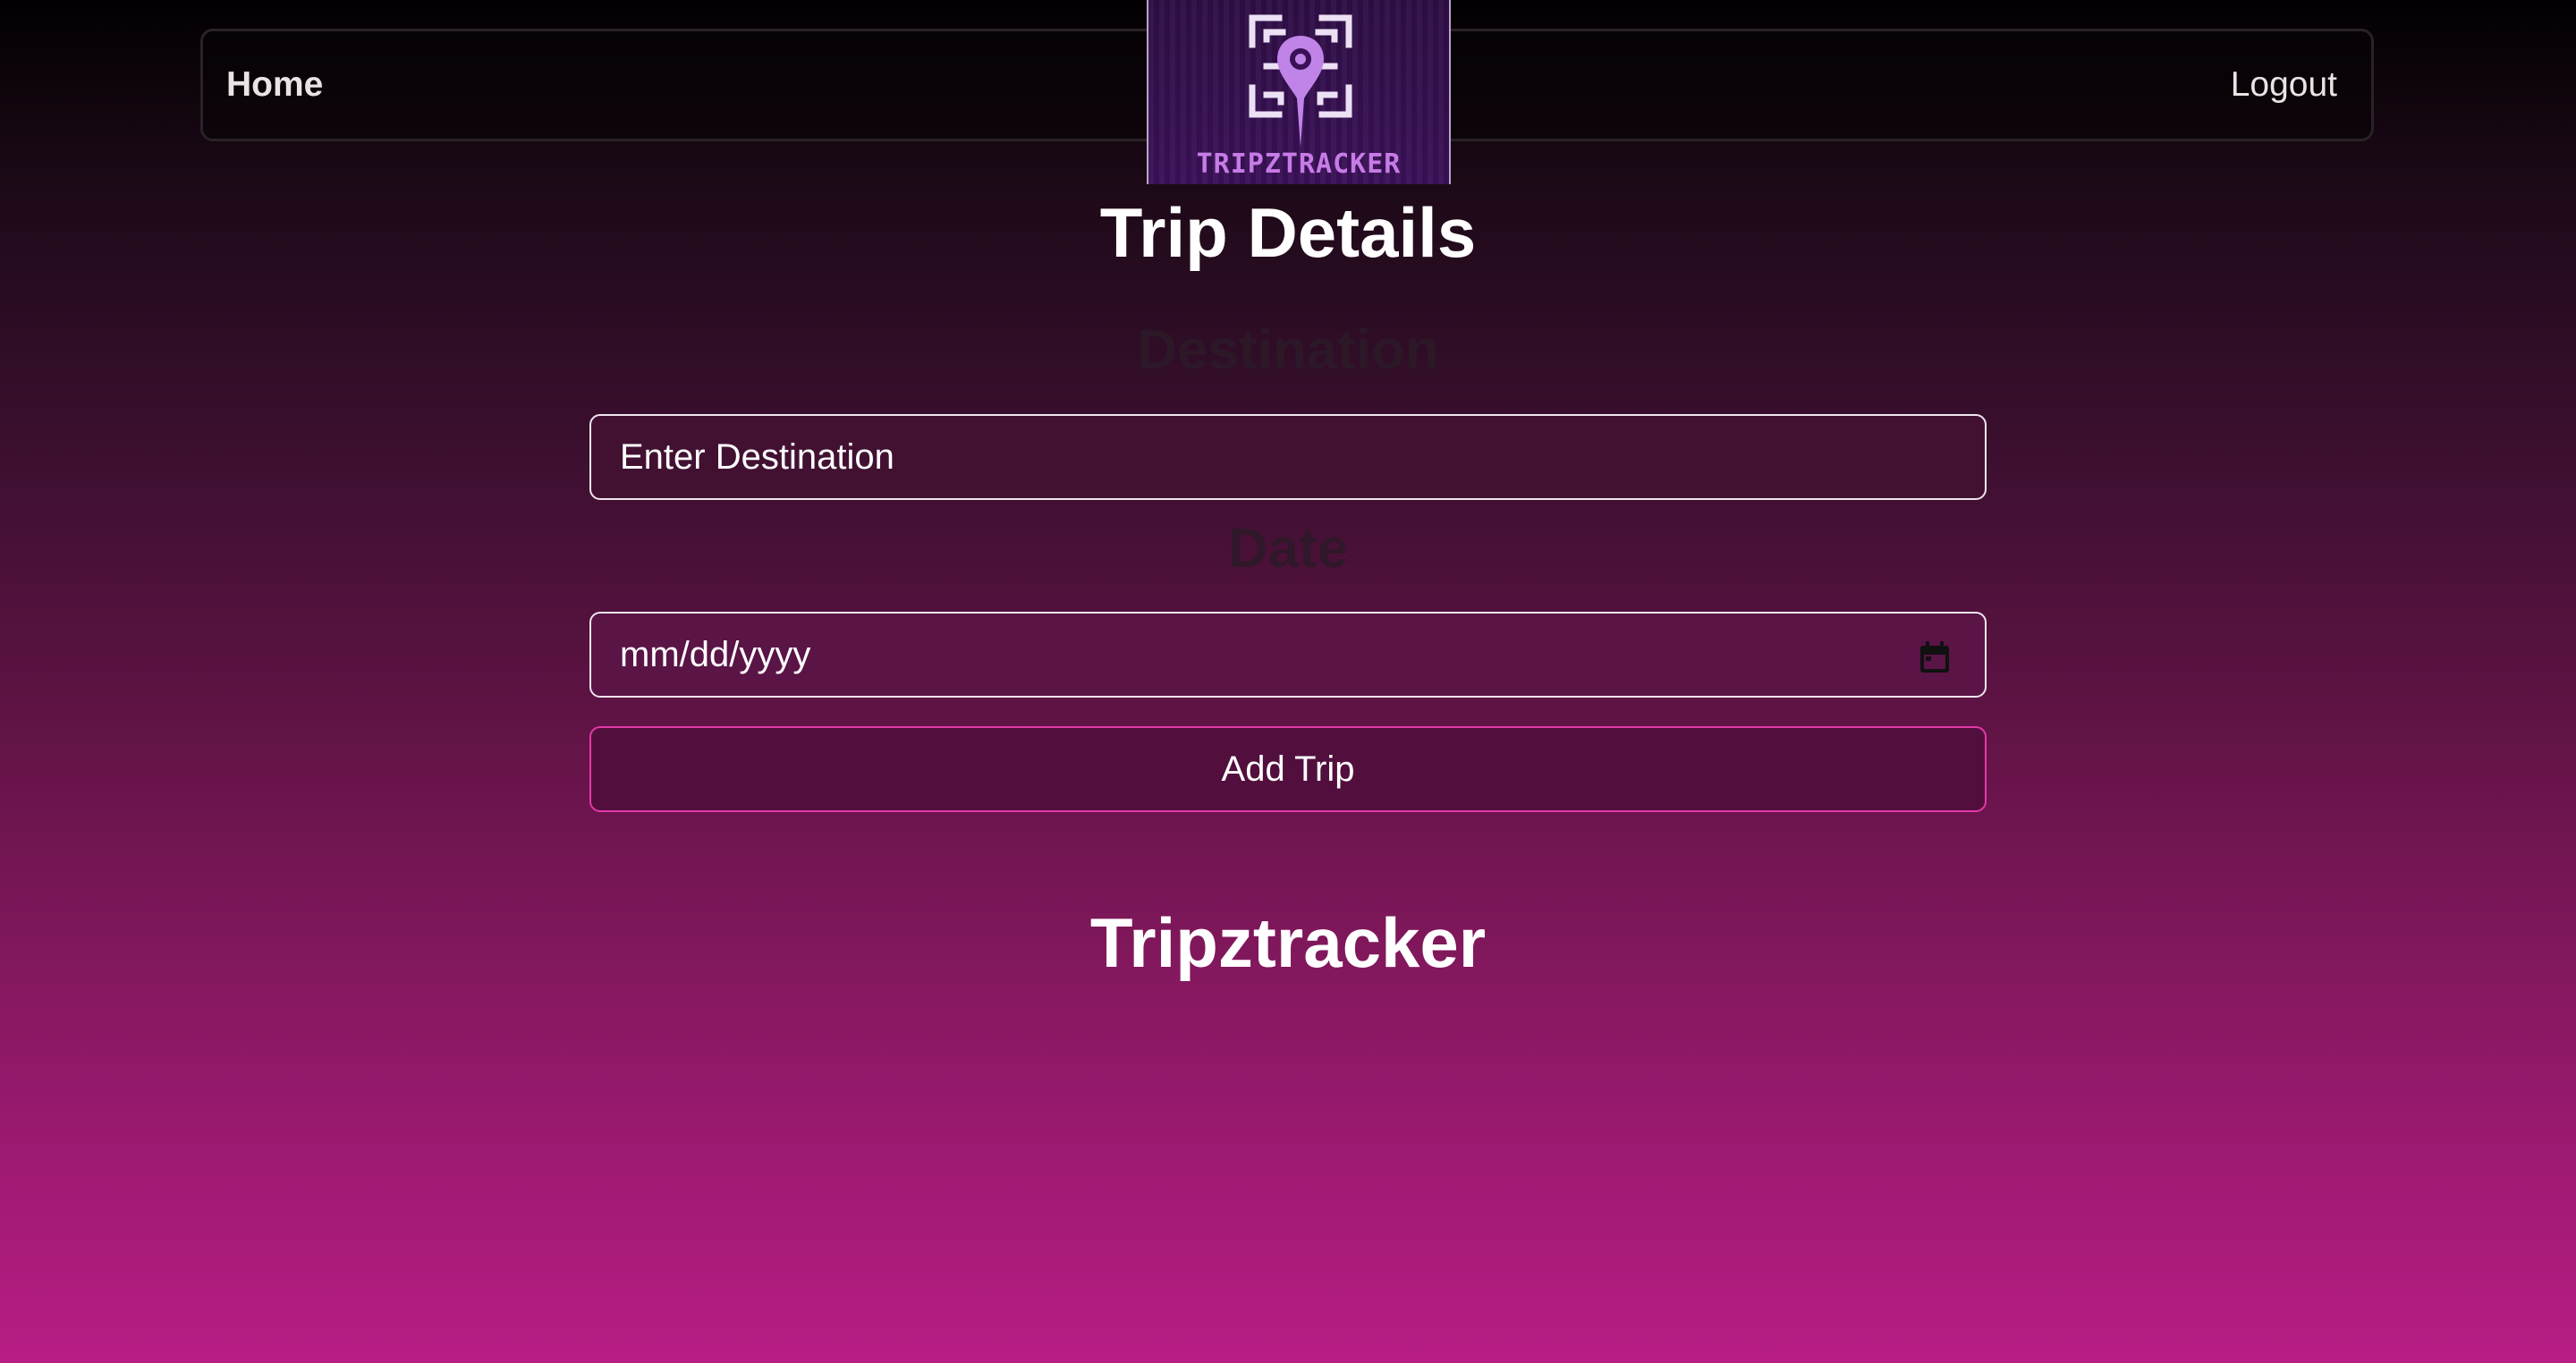 Image resolution: width=2576 pixels, height=1363 pixels. Describe the element at coordinates (1288, 943) in the screenshot. I see `footer-title: Tripztracker` at that location.